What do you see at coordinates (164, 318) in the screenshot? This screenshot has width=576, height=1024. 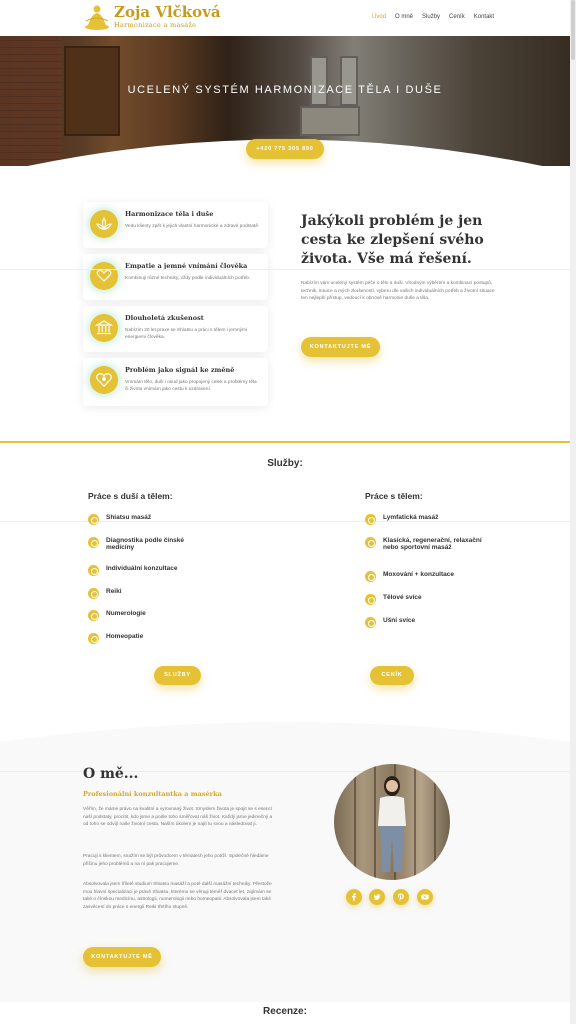 I see `feature-title: Dlouholetá zkušenost` at bounding box center [164, 318].